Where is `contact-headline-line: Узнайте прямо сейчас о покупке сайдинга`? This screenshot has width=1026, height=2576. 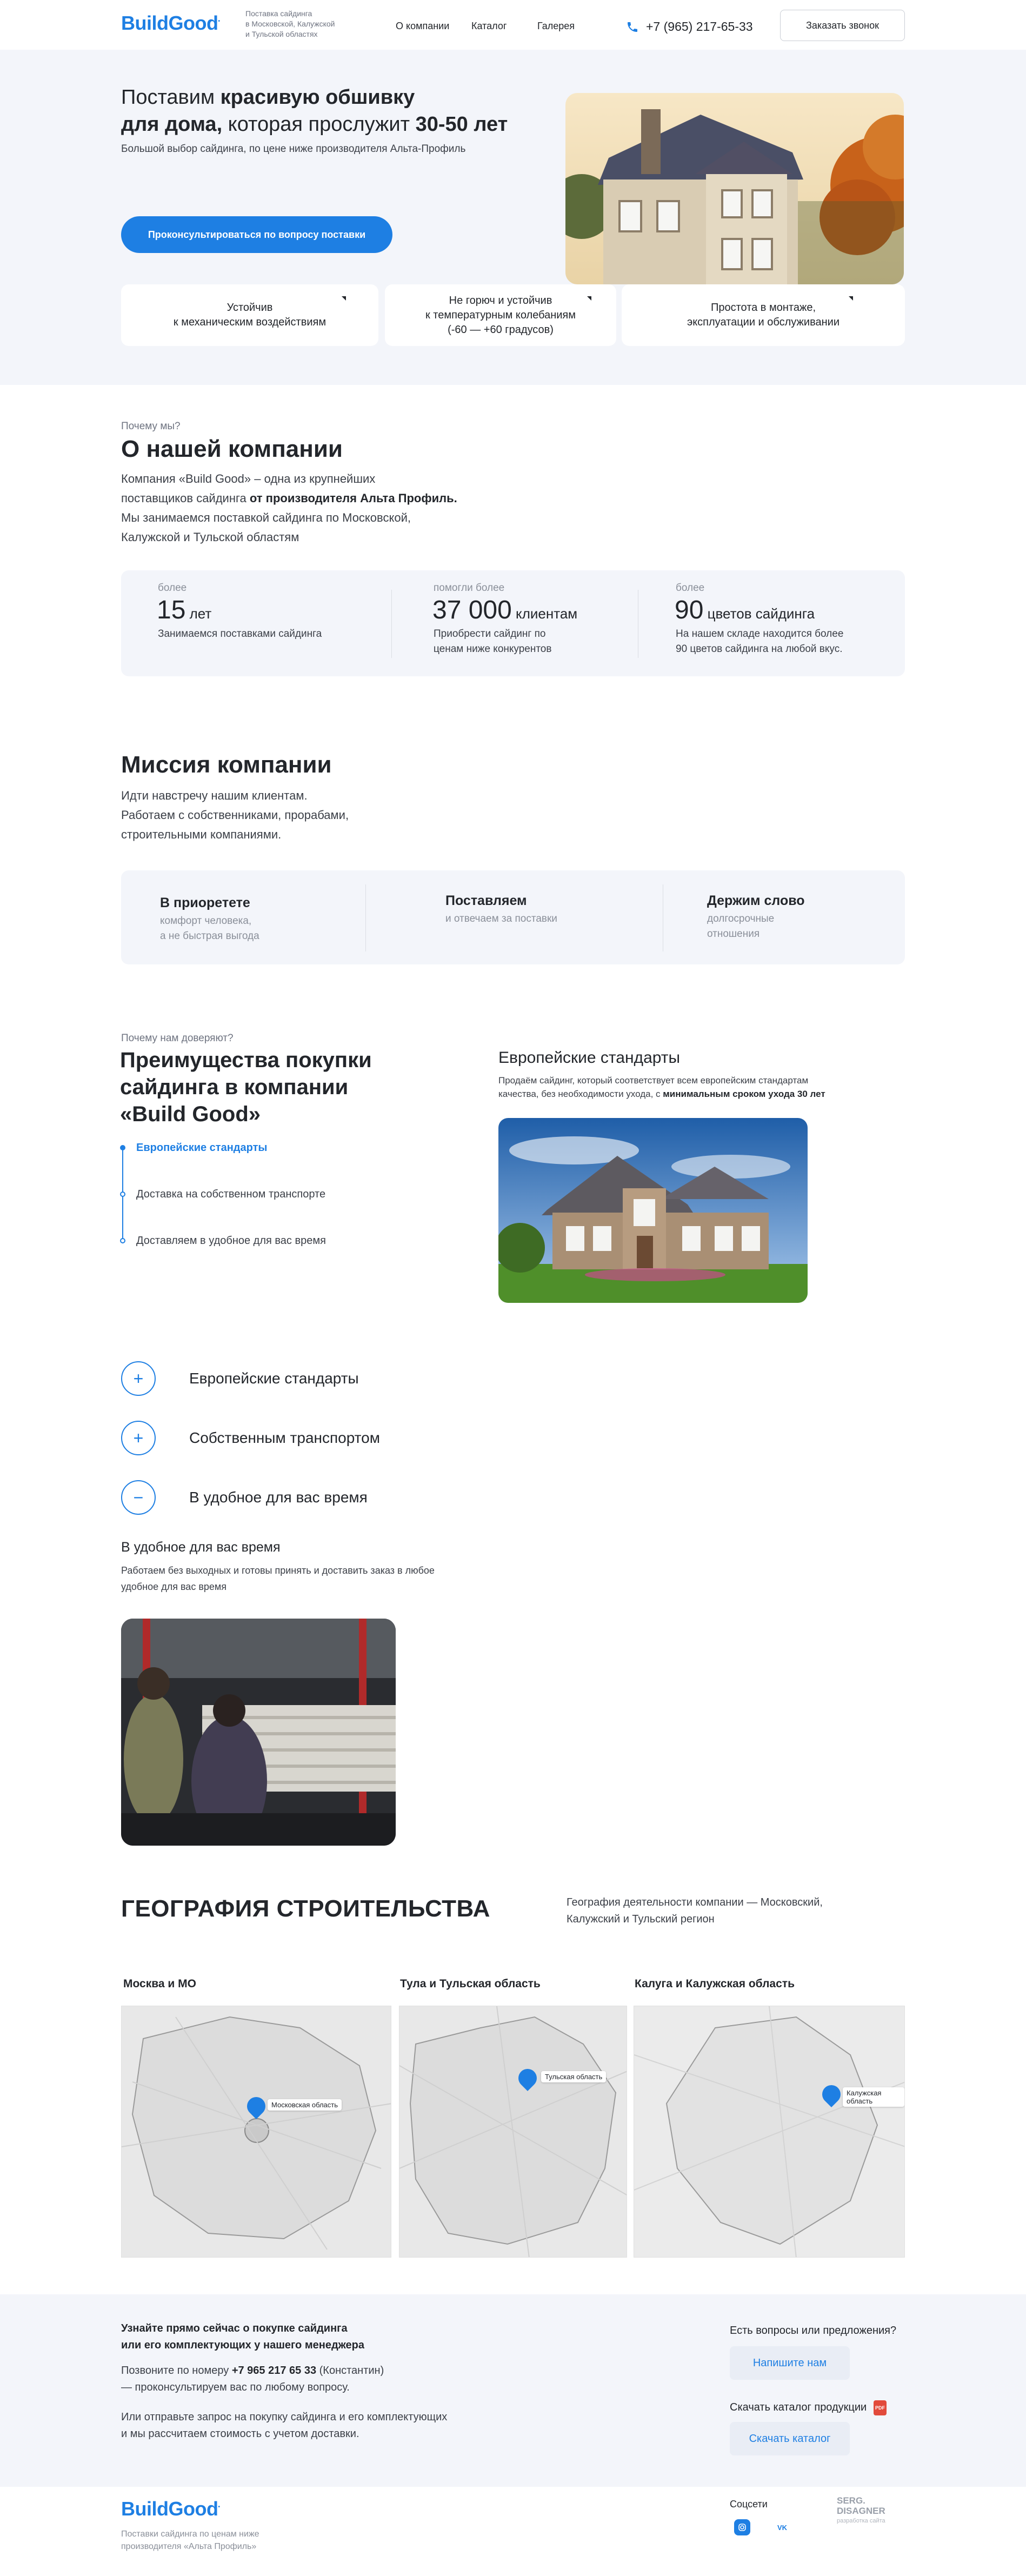
contact-headline-line: Узнайте прямо сейчас о покупке сайдинга is located at coordinates (234, 2328).